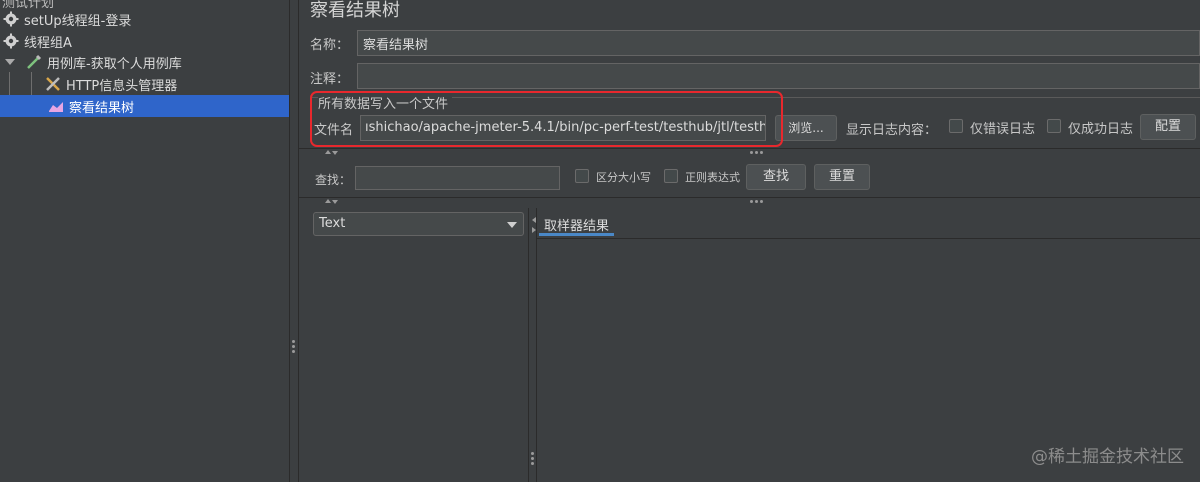 Image resolution: width=1200 pixels, height=482 pixels. I want to click on highlight-annotation, so click(546, 119).